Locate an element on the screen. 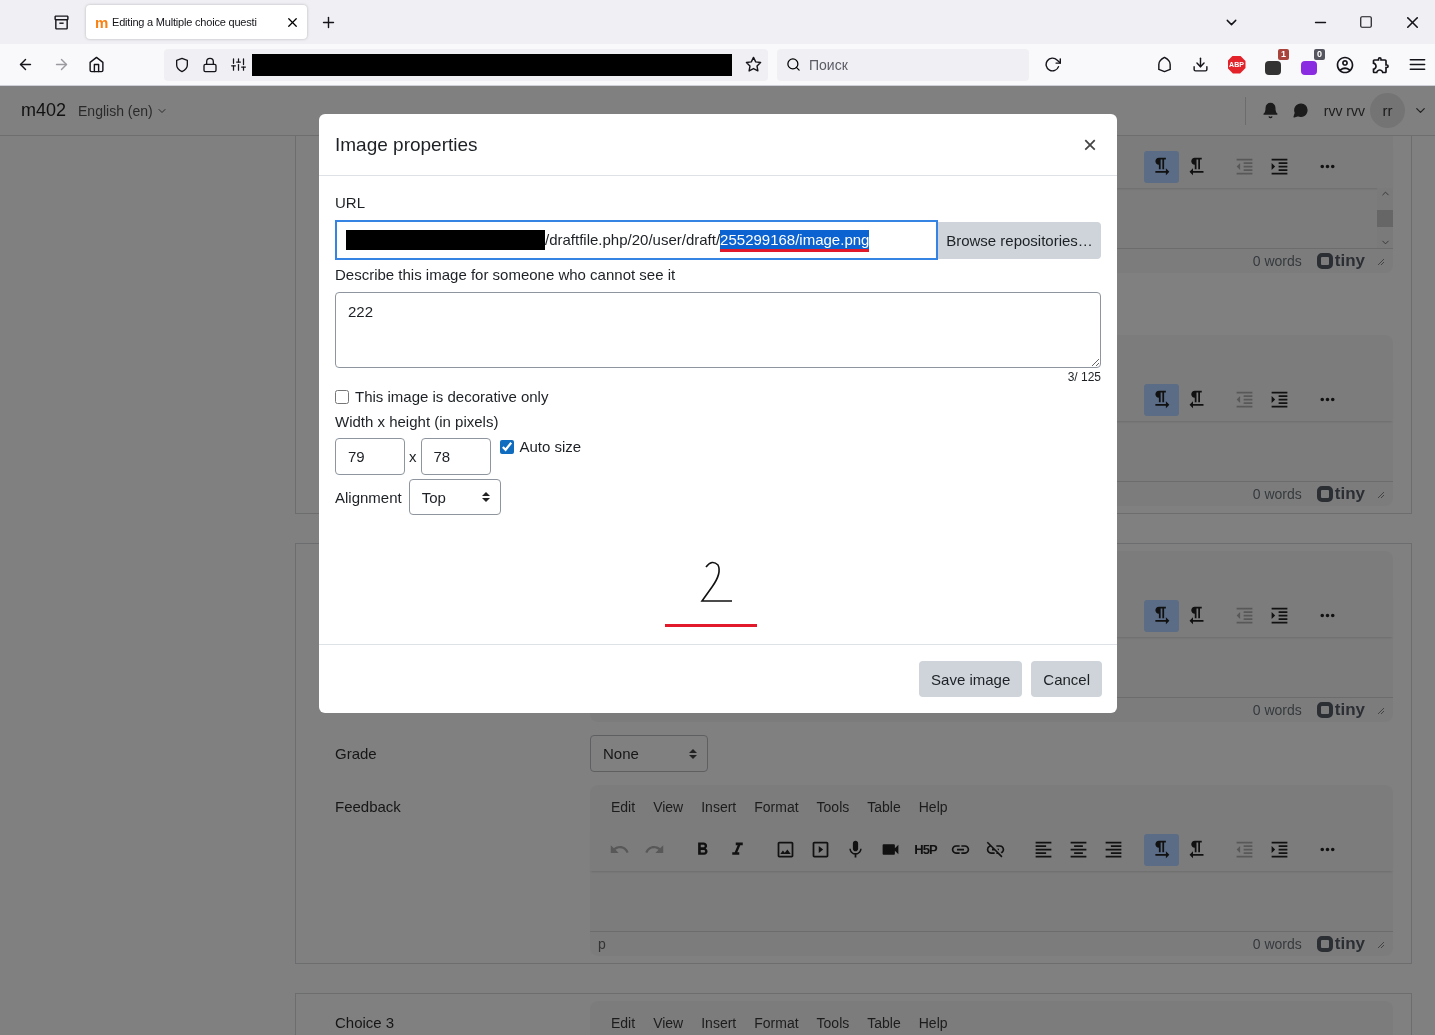 This screenshot has height=1035, width=1435. media-icon is located at coordinates (820, 849).